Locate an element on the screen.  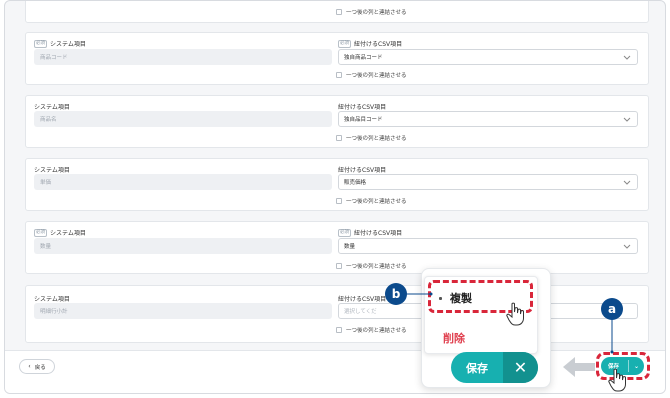
save-button-label: 保存 is located at coordinates (477, 367).